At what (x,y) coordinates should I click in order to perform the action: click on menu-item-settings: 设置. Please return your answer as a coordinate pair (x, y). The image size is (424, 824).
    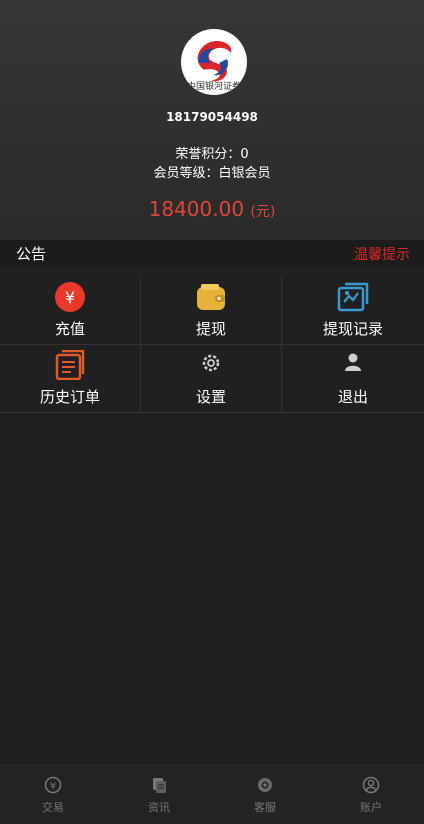
    Looking at the image, I should click on (211, 379).